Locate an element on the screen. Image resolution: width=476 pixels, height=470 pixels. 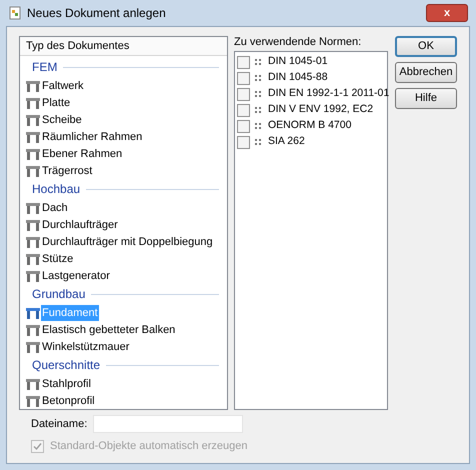
filename-label: Dateiname: is located at coordinates (59, 424).